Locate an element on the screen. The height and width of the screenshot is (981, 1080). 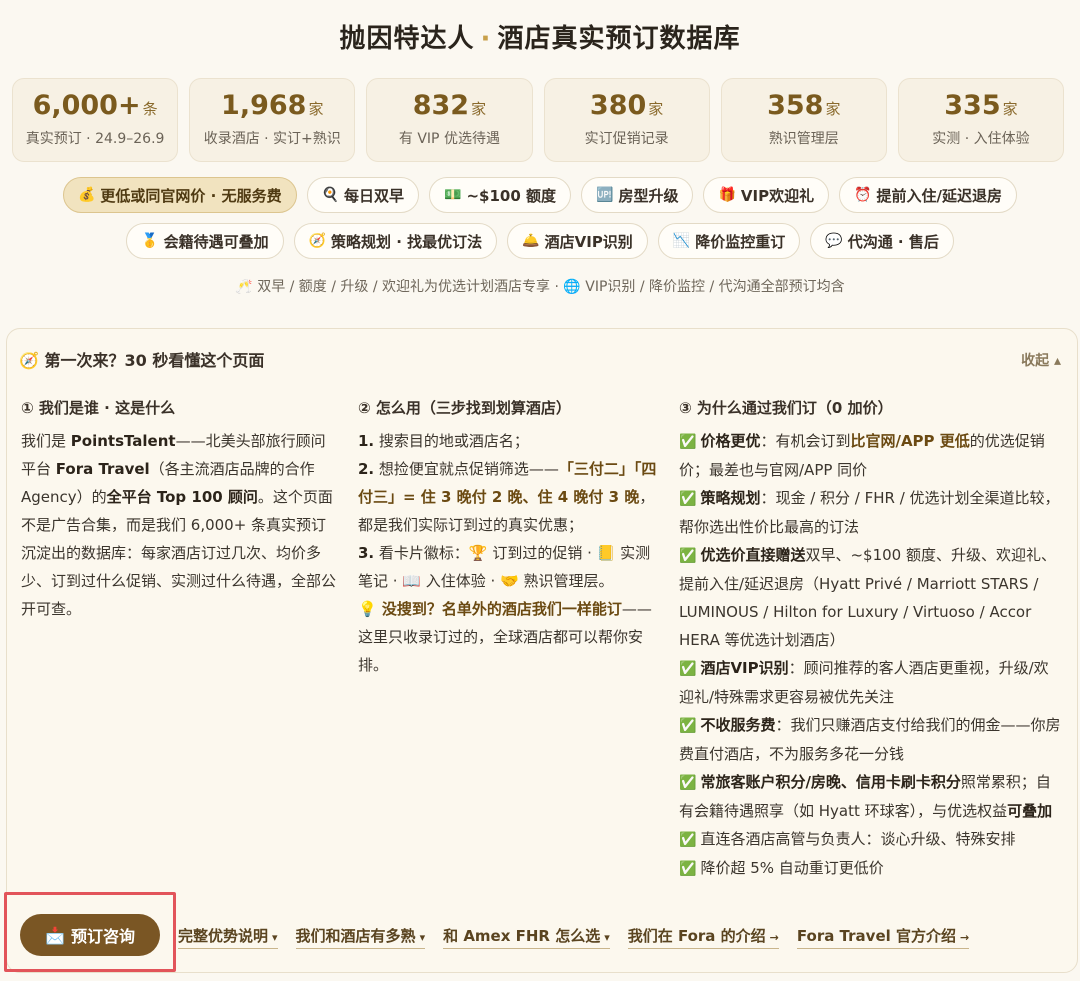
breakfast-icon: 🍳 is located at coordinates (330, 195).